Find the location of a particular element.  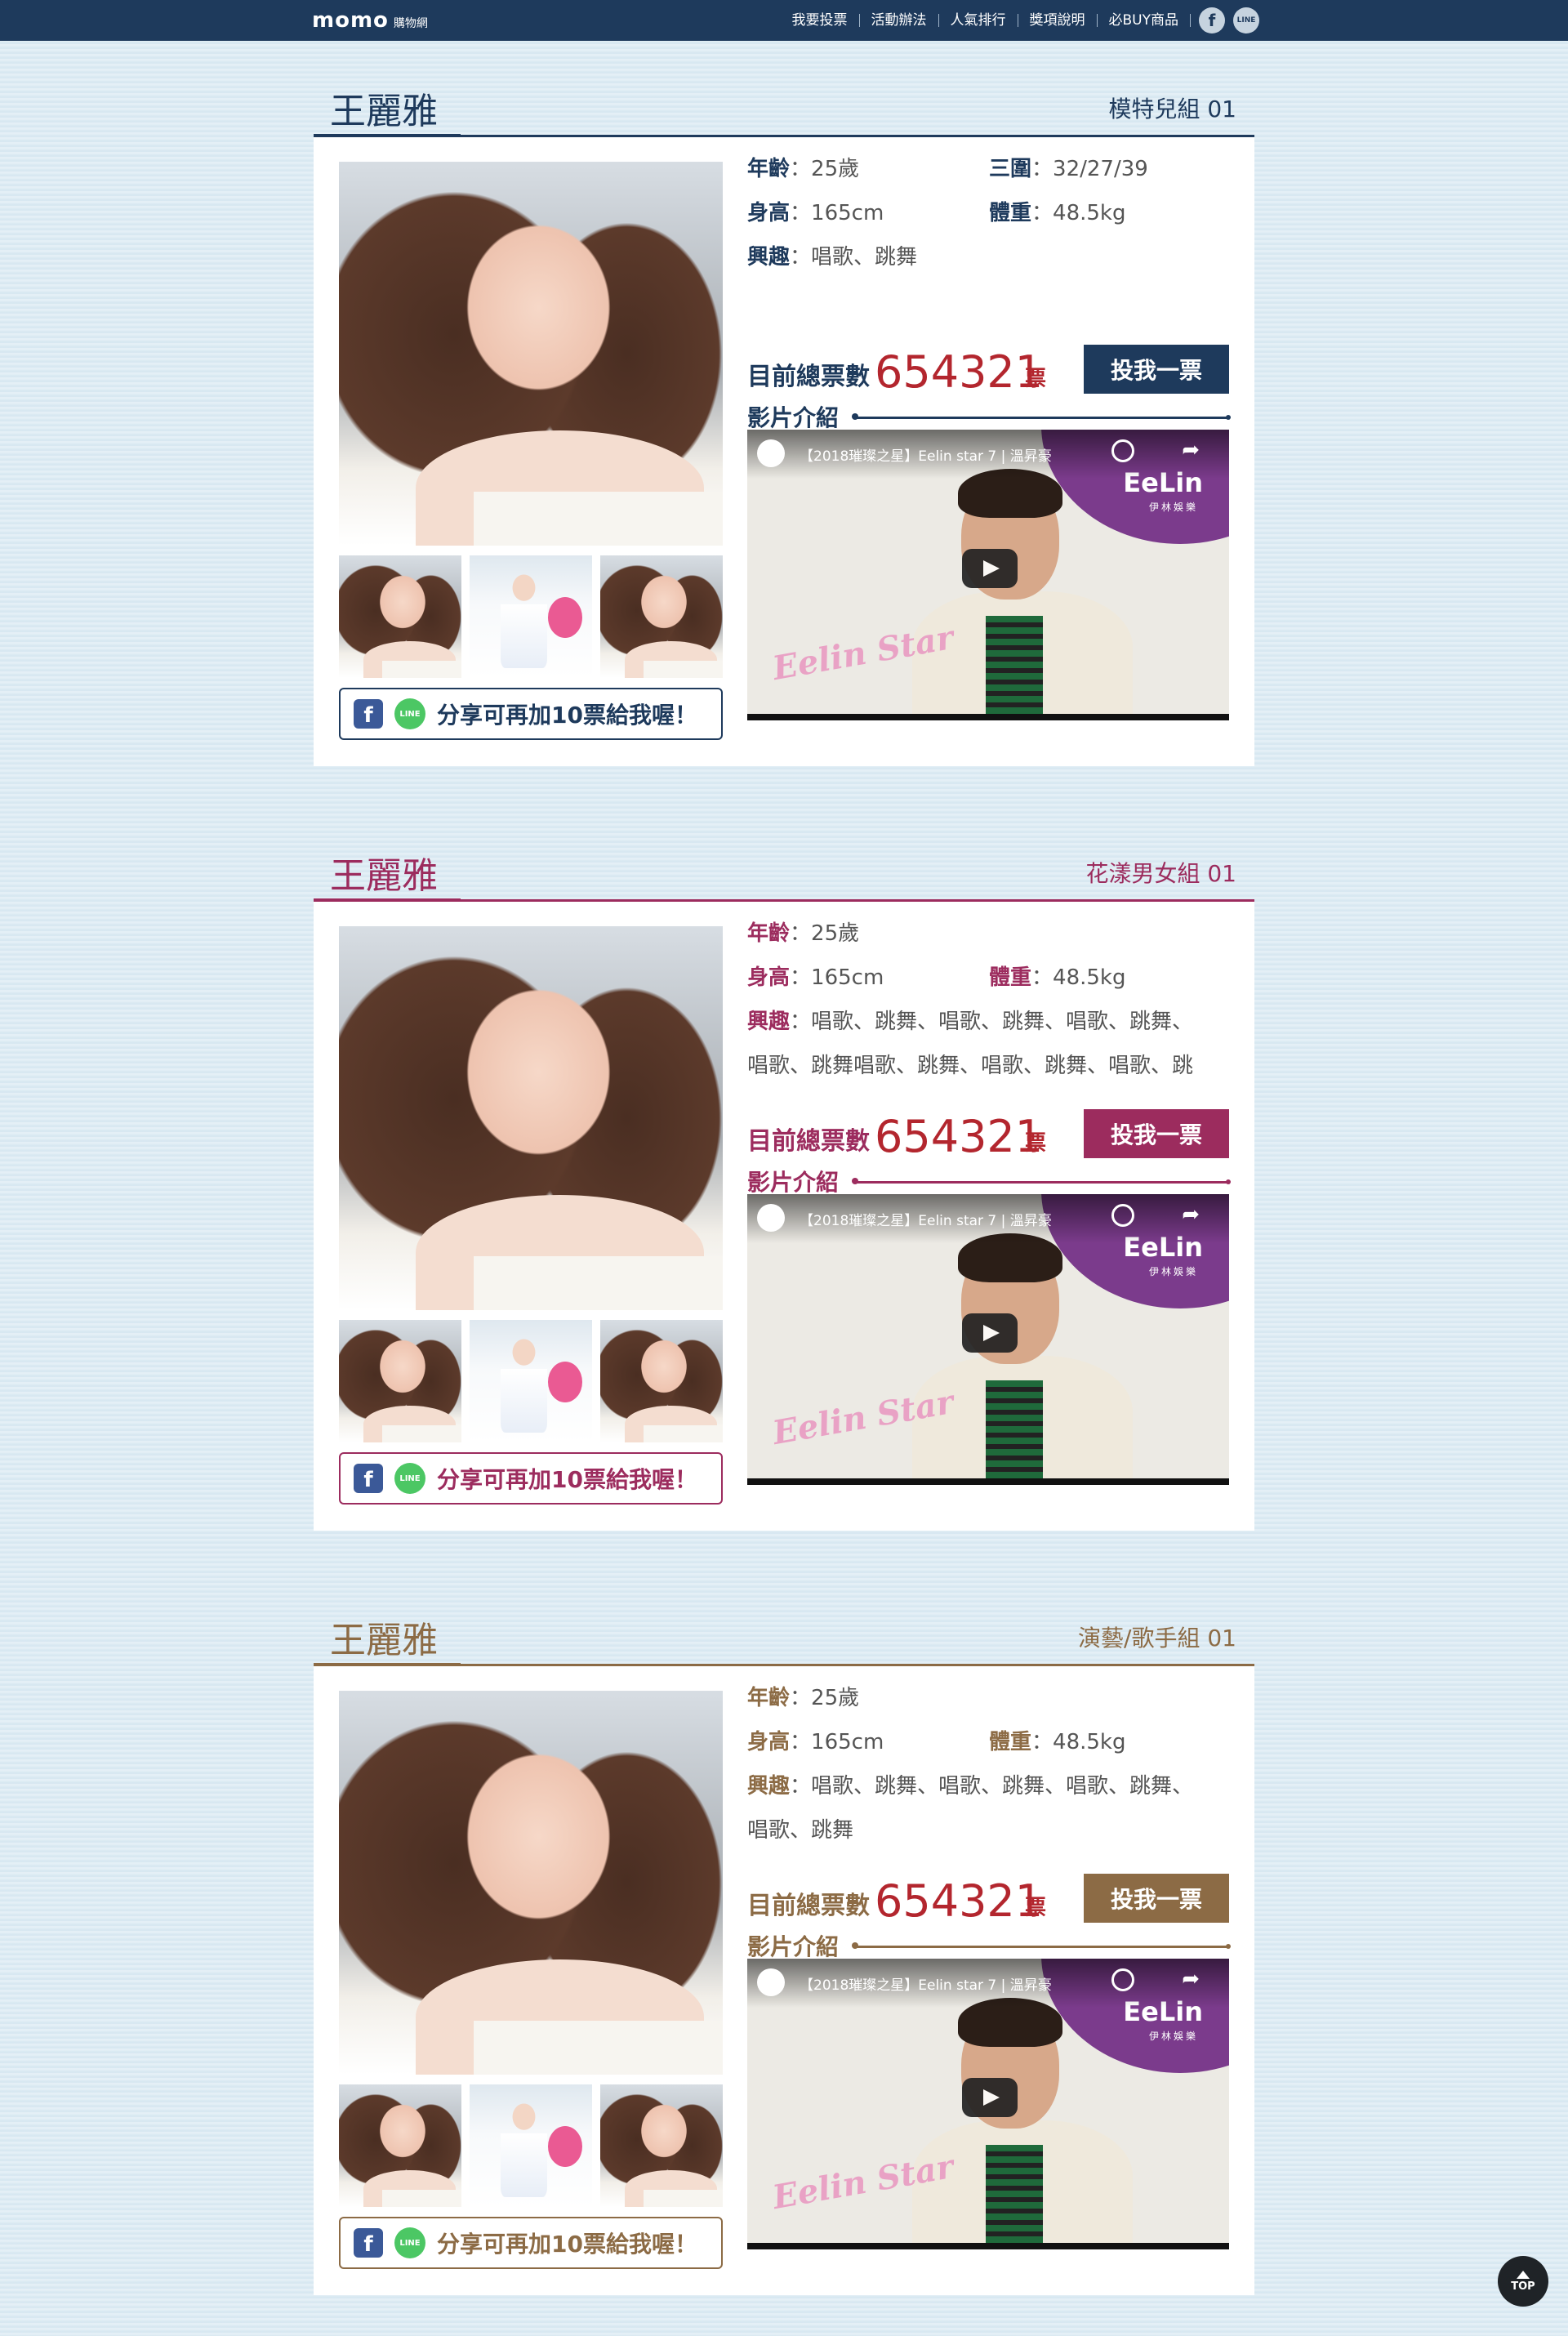

hobby-label: 興趣 is located at coordinates (769, 1022).